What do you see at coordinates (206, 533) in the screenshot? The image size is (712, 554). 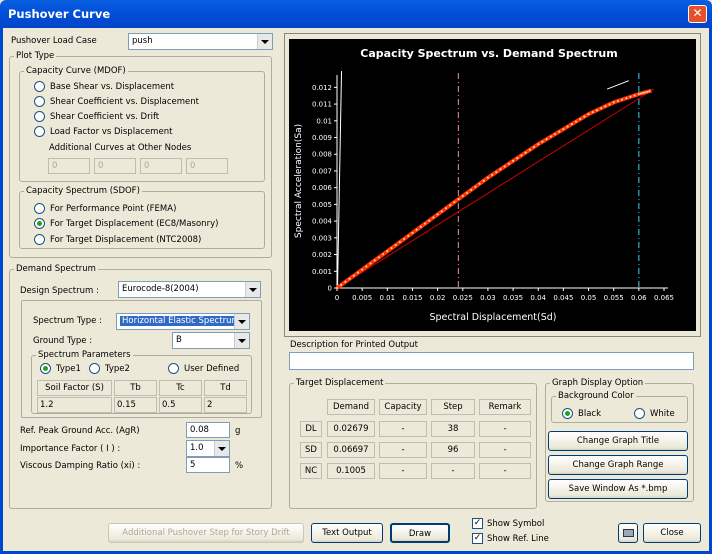 I see `additional-pushover-step-button: Additional Pushover Step for Story Drift` at bounding box center [206, 533].